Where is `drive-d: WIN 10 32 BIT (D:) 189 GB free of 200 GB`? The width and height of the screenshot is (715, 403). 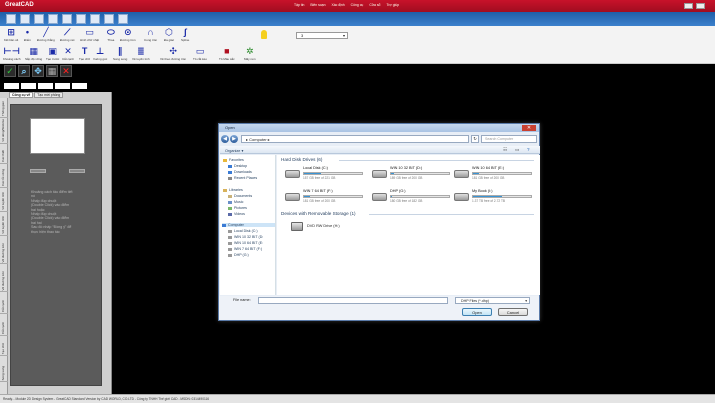
drive-d: WIN 10 32 BIT (D:) 189 GB free of 200 GB is located at coordinates (412, 175).